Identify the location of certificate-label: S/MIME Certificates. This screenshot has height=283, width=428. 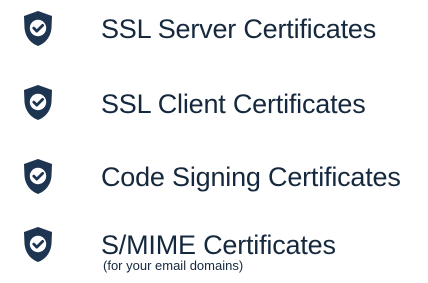
(218, 245).